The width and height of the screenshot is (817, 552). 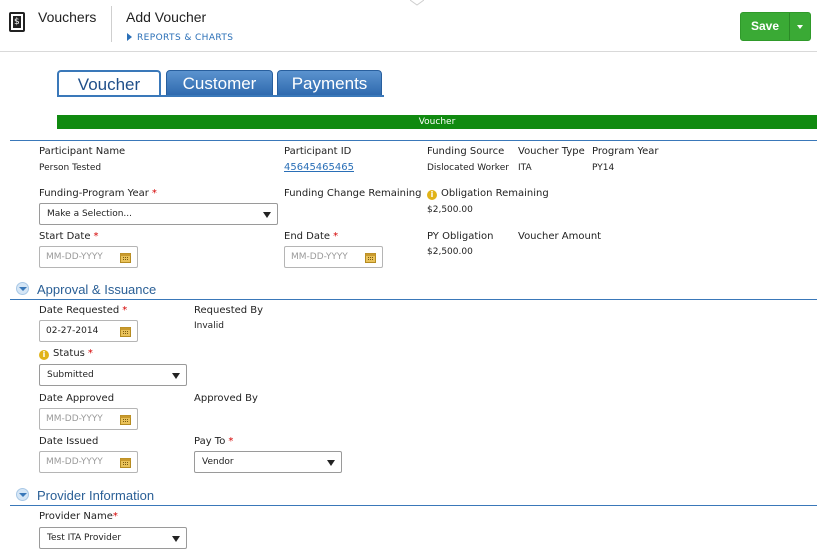 I want to click on py-obligation-label: PY Obligation, so click(x=460, y=236).